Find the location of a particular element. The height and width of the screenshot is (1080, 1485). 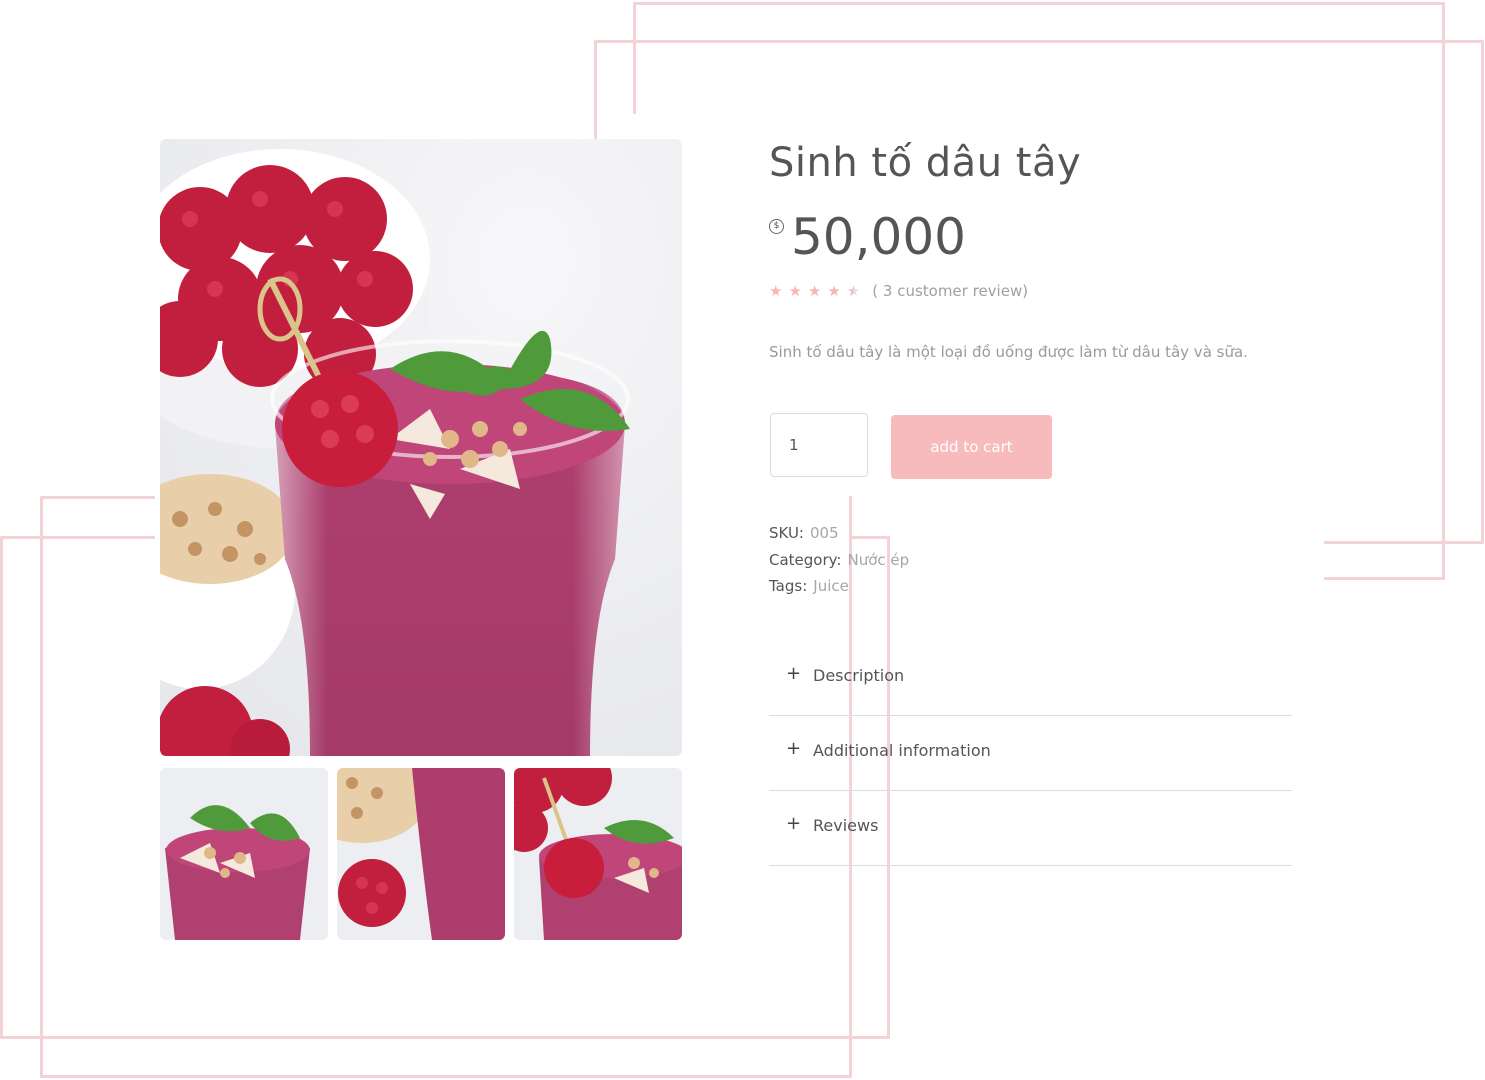

product-rating: ★ ★ ★ ★ ★ ( 3 customer review) is located at coordinates (898, 291).